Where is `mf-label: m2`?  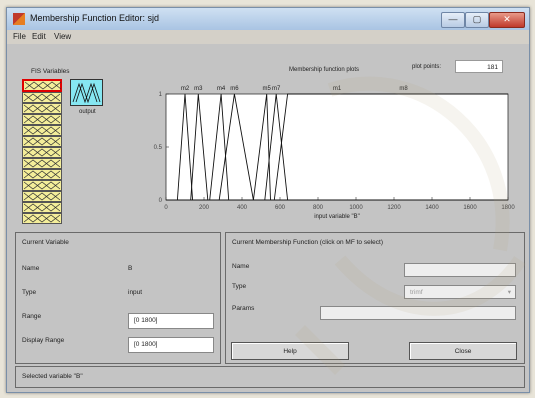 mf-label: m2 is located at coordinates (185, 89).